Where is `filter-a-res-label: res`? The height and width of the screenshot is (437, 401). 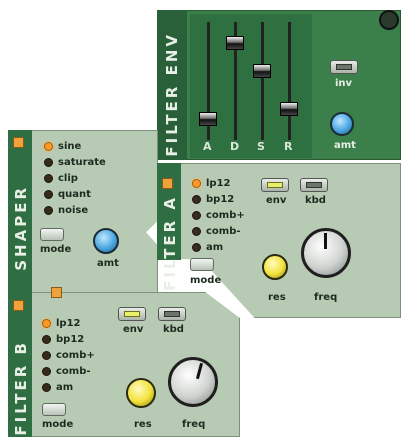 filter-a-res-label: res is located at coordinates (277, 297).